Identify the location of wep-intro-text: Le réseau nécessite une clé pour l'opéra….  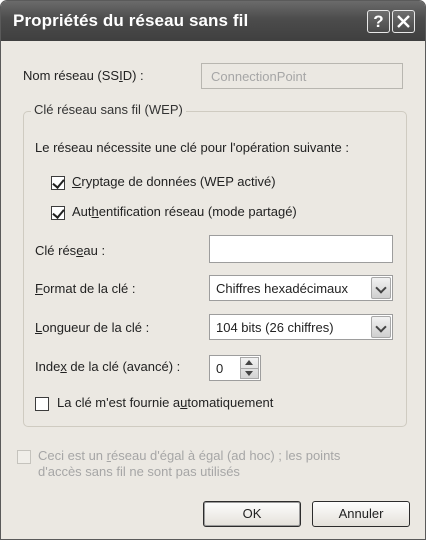
(192, 147).